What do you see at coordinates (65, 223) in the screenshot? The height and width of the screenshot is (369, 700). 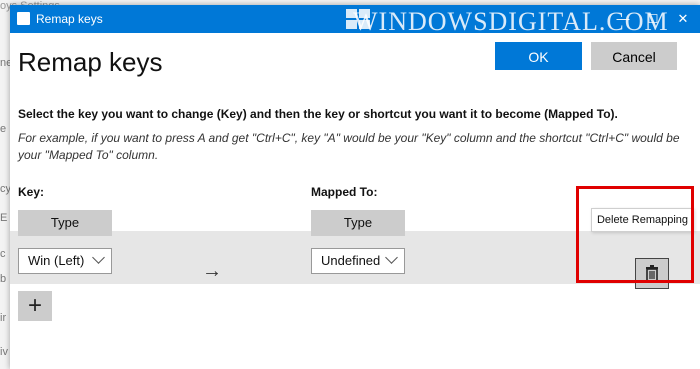 I see `key-type-button: Type` at bounding box center [65, 223].